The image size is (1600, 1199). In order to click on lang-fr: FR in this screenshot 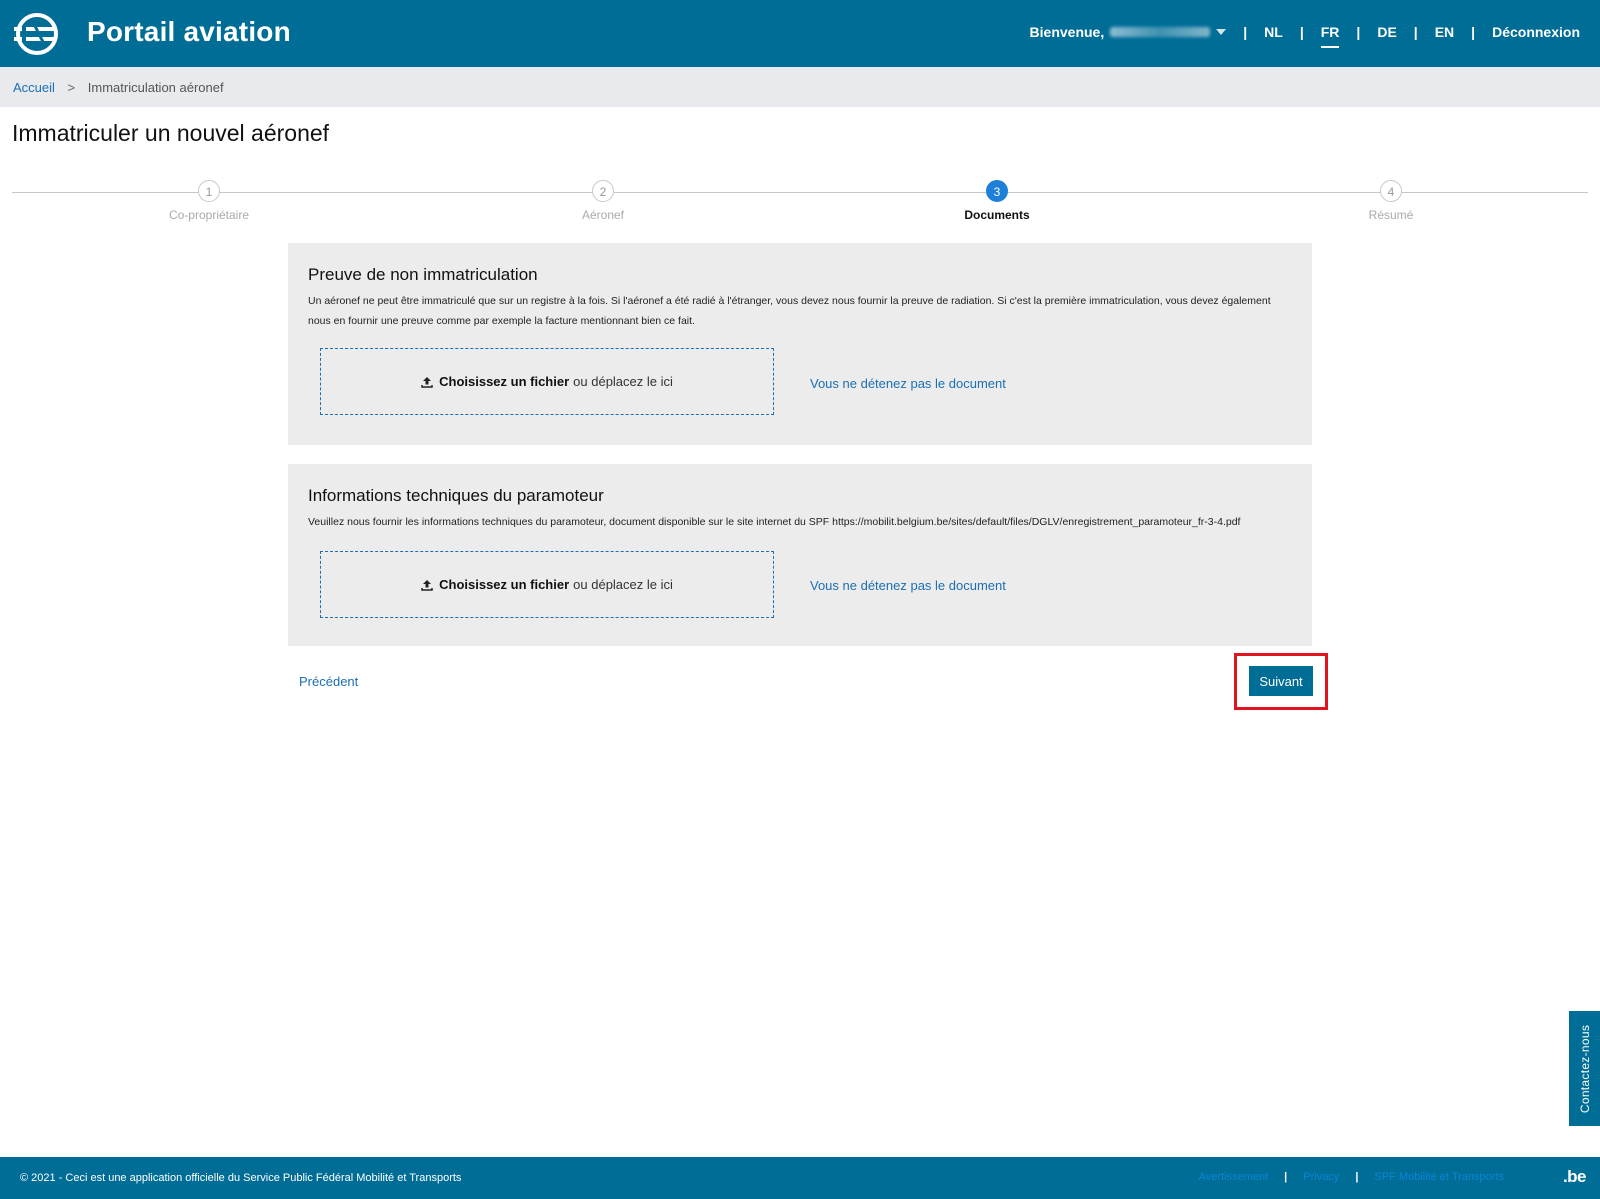, I will do `click(1329, 36)`.